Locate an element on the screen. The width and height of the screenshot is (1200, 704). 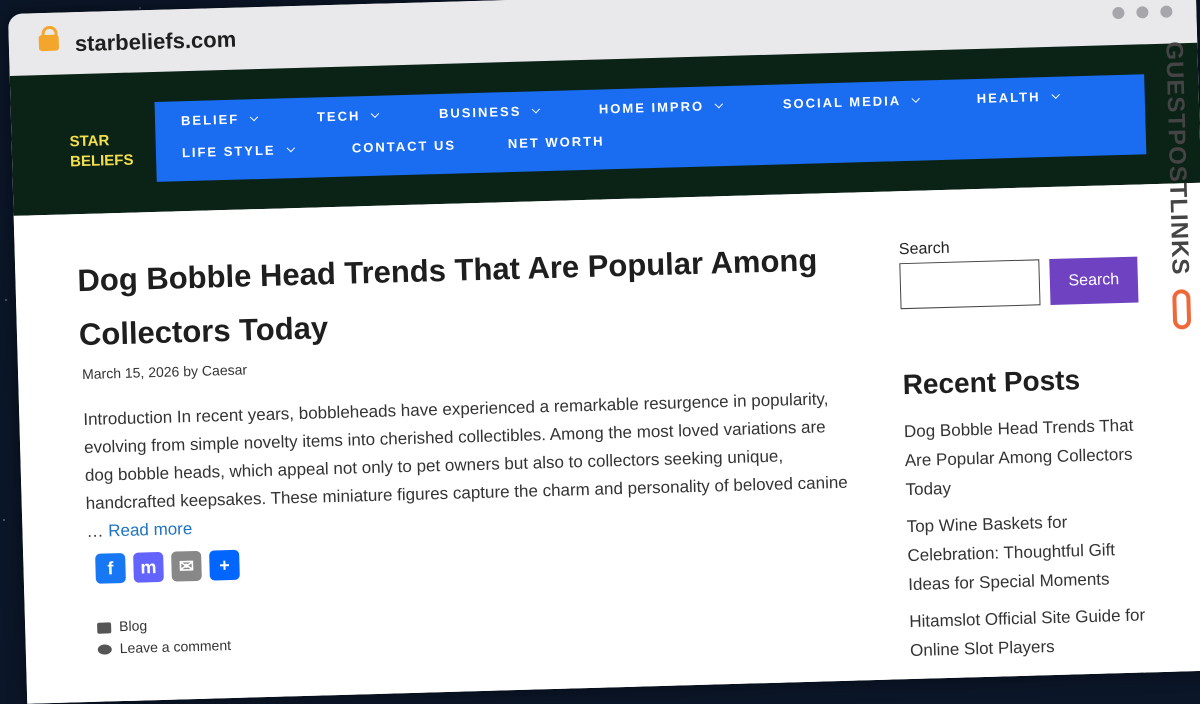
nav-item-business: BUSINESS is located at coordinates (490, 112).